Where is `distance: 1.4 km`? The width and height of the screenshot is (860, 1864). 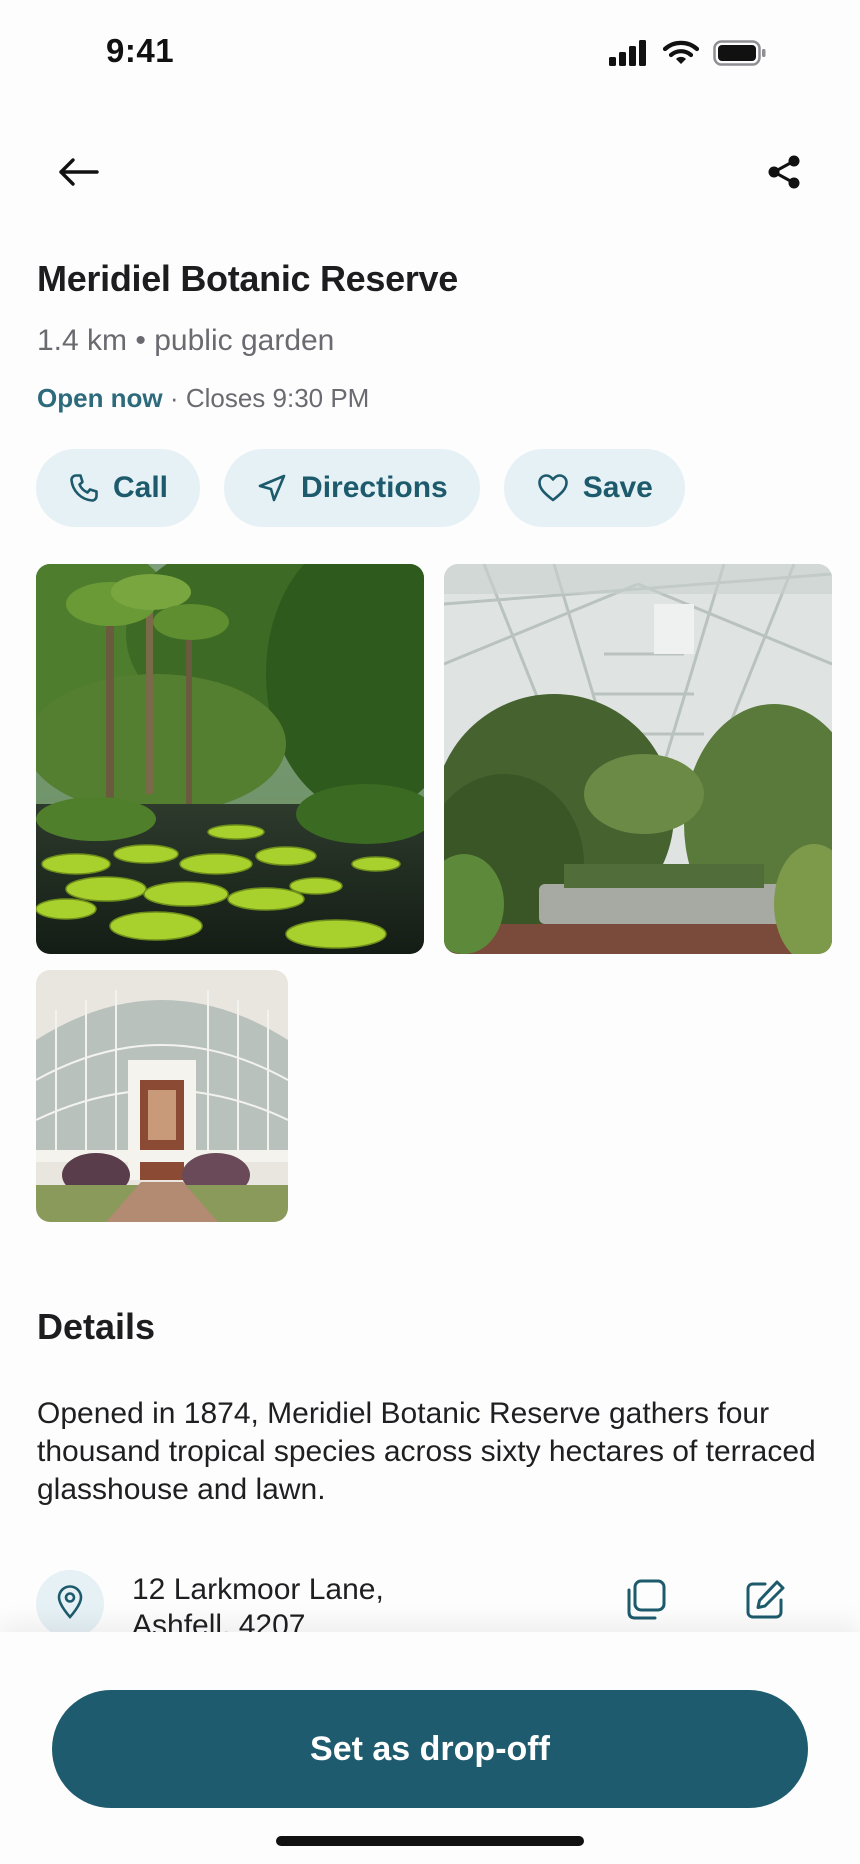 distance: 1.4 km is located at coordinates (82, 340).